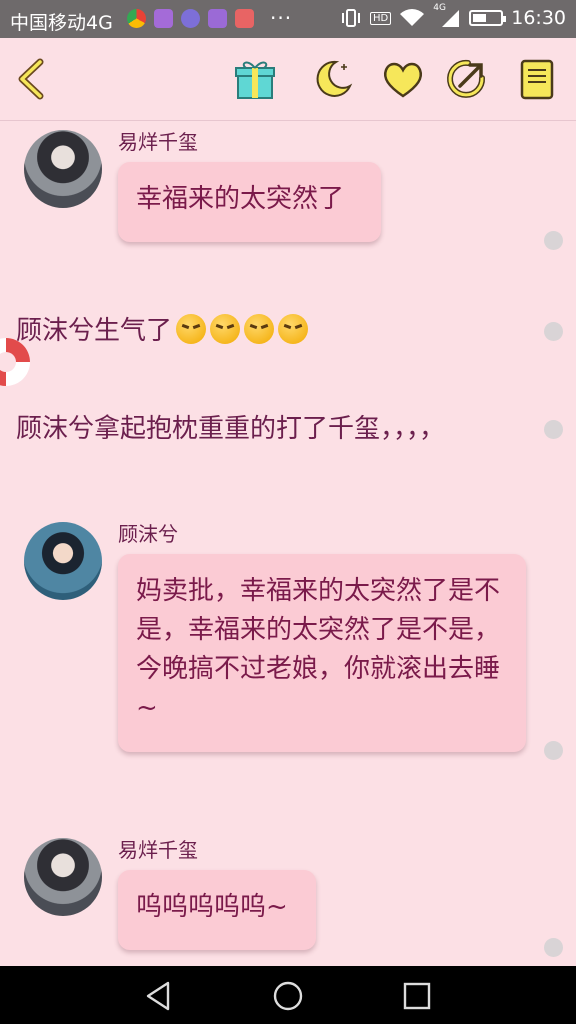  What do you see at coordinates (244, 18) in the screenshot?
I see `weibo-icon` at bounding box center [244, 18].